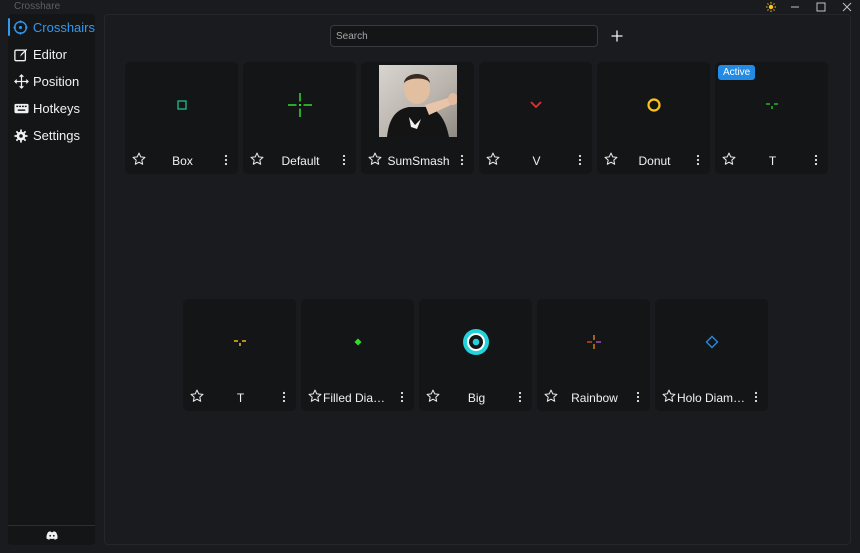 The height and width of the screenshot is (553, 860). I want to click on crosshair-name: Default, so click(300, 161).